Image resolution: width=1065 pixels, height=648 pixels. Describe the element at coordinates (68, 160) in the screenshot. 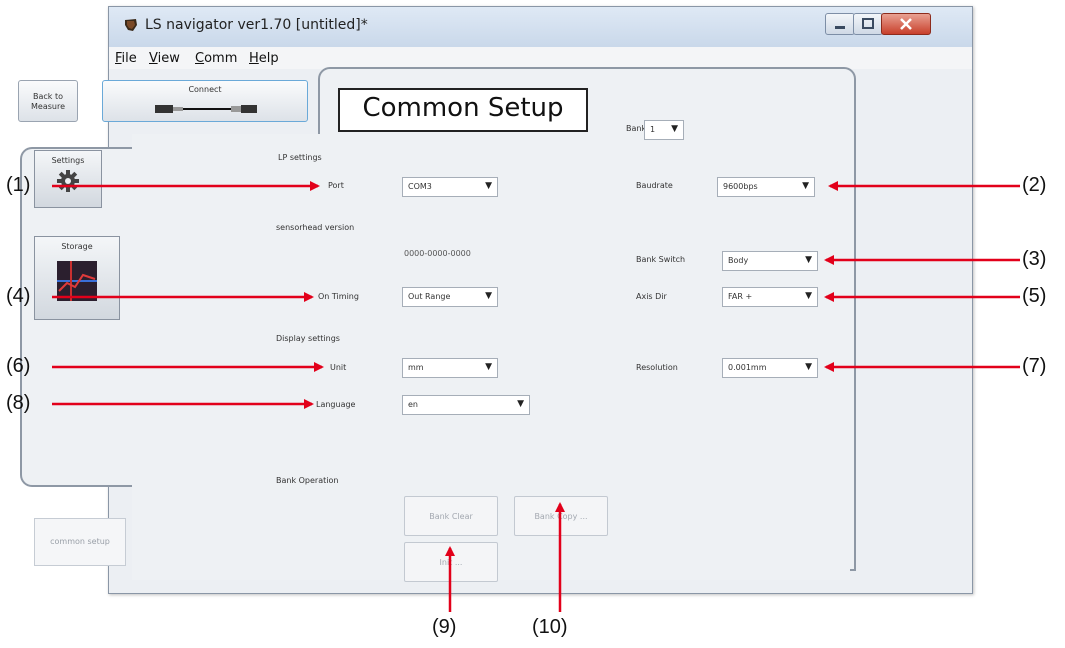

I see `settings-nav-label: Settings` at that location.